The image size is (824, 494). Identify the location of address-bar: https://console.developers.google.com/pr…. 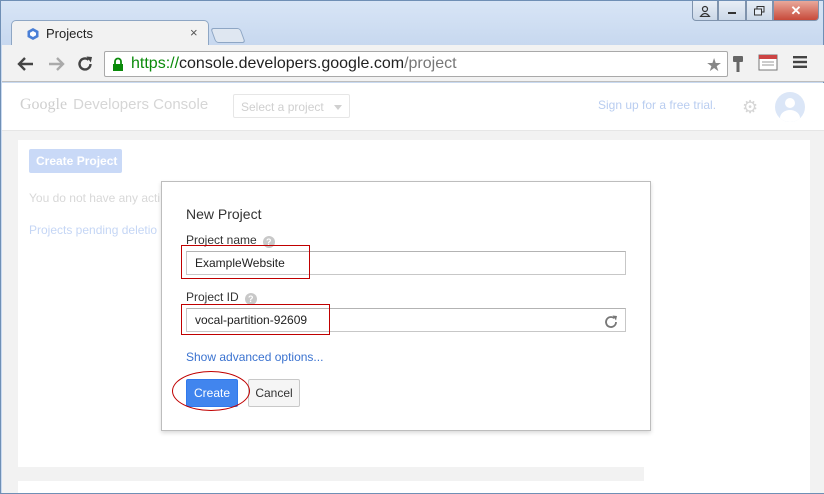
(416, 64).